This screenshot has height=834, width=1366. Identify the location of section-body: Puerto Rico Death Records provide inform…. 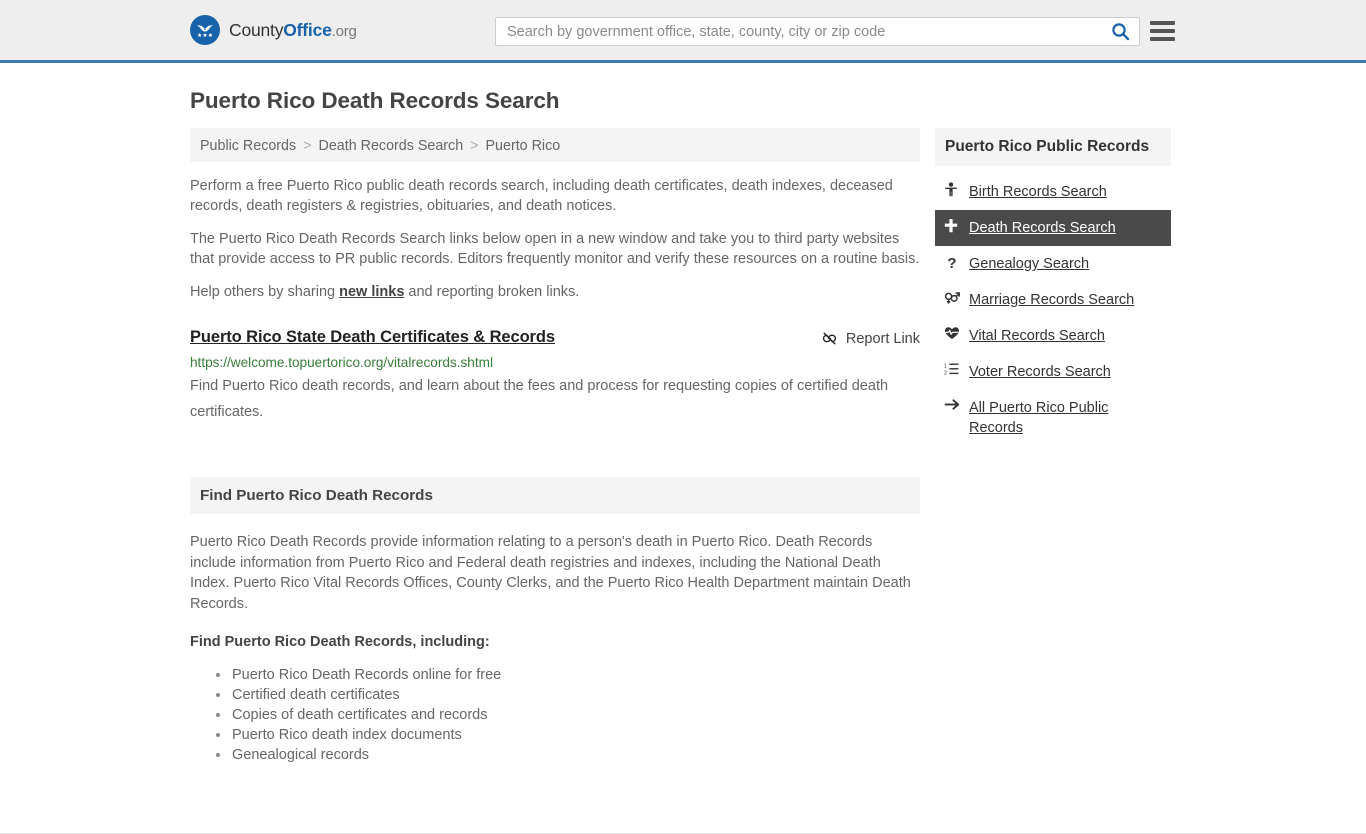
(555, 648).